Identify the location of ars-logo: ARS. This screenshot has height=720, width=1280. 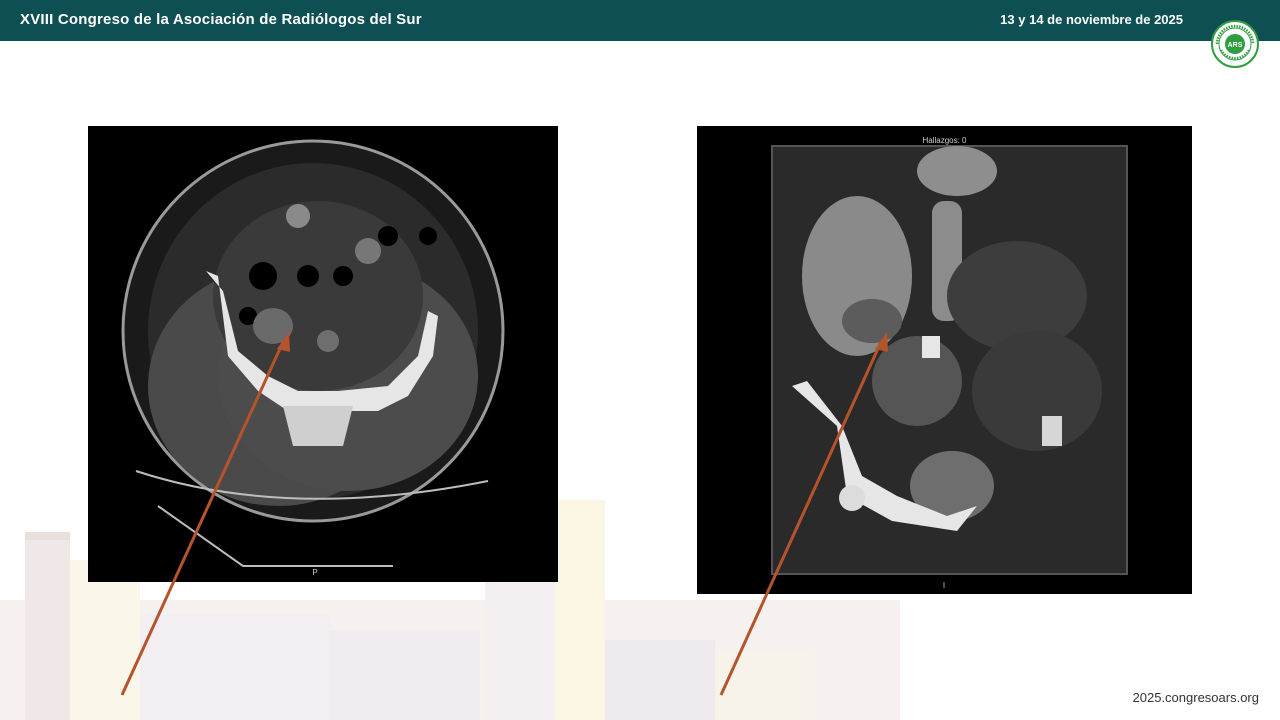
(1235, 44).